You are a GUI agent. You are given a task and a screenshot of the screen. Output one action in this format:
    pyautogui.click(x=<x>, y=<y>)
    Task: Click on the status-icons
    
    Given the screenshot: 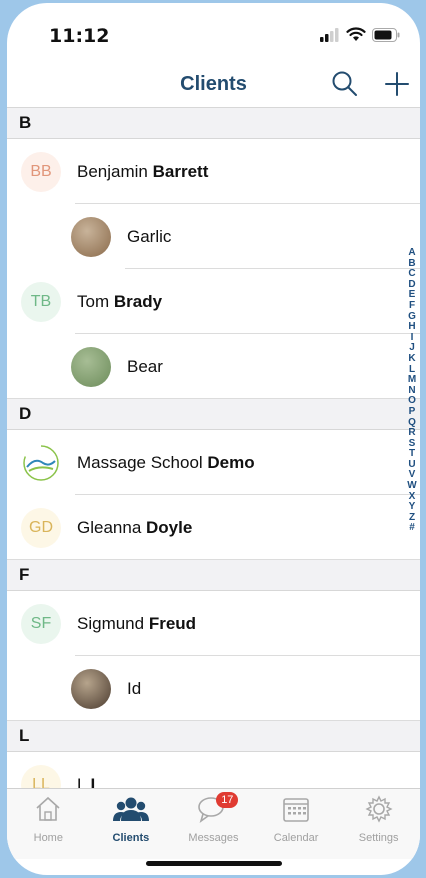 What is the action you would take?
    pyautogui.click(x=360, y=34)
    